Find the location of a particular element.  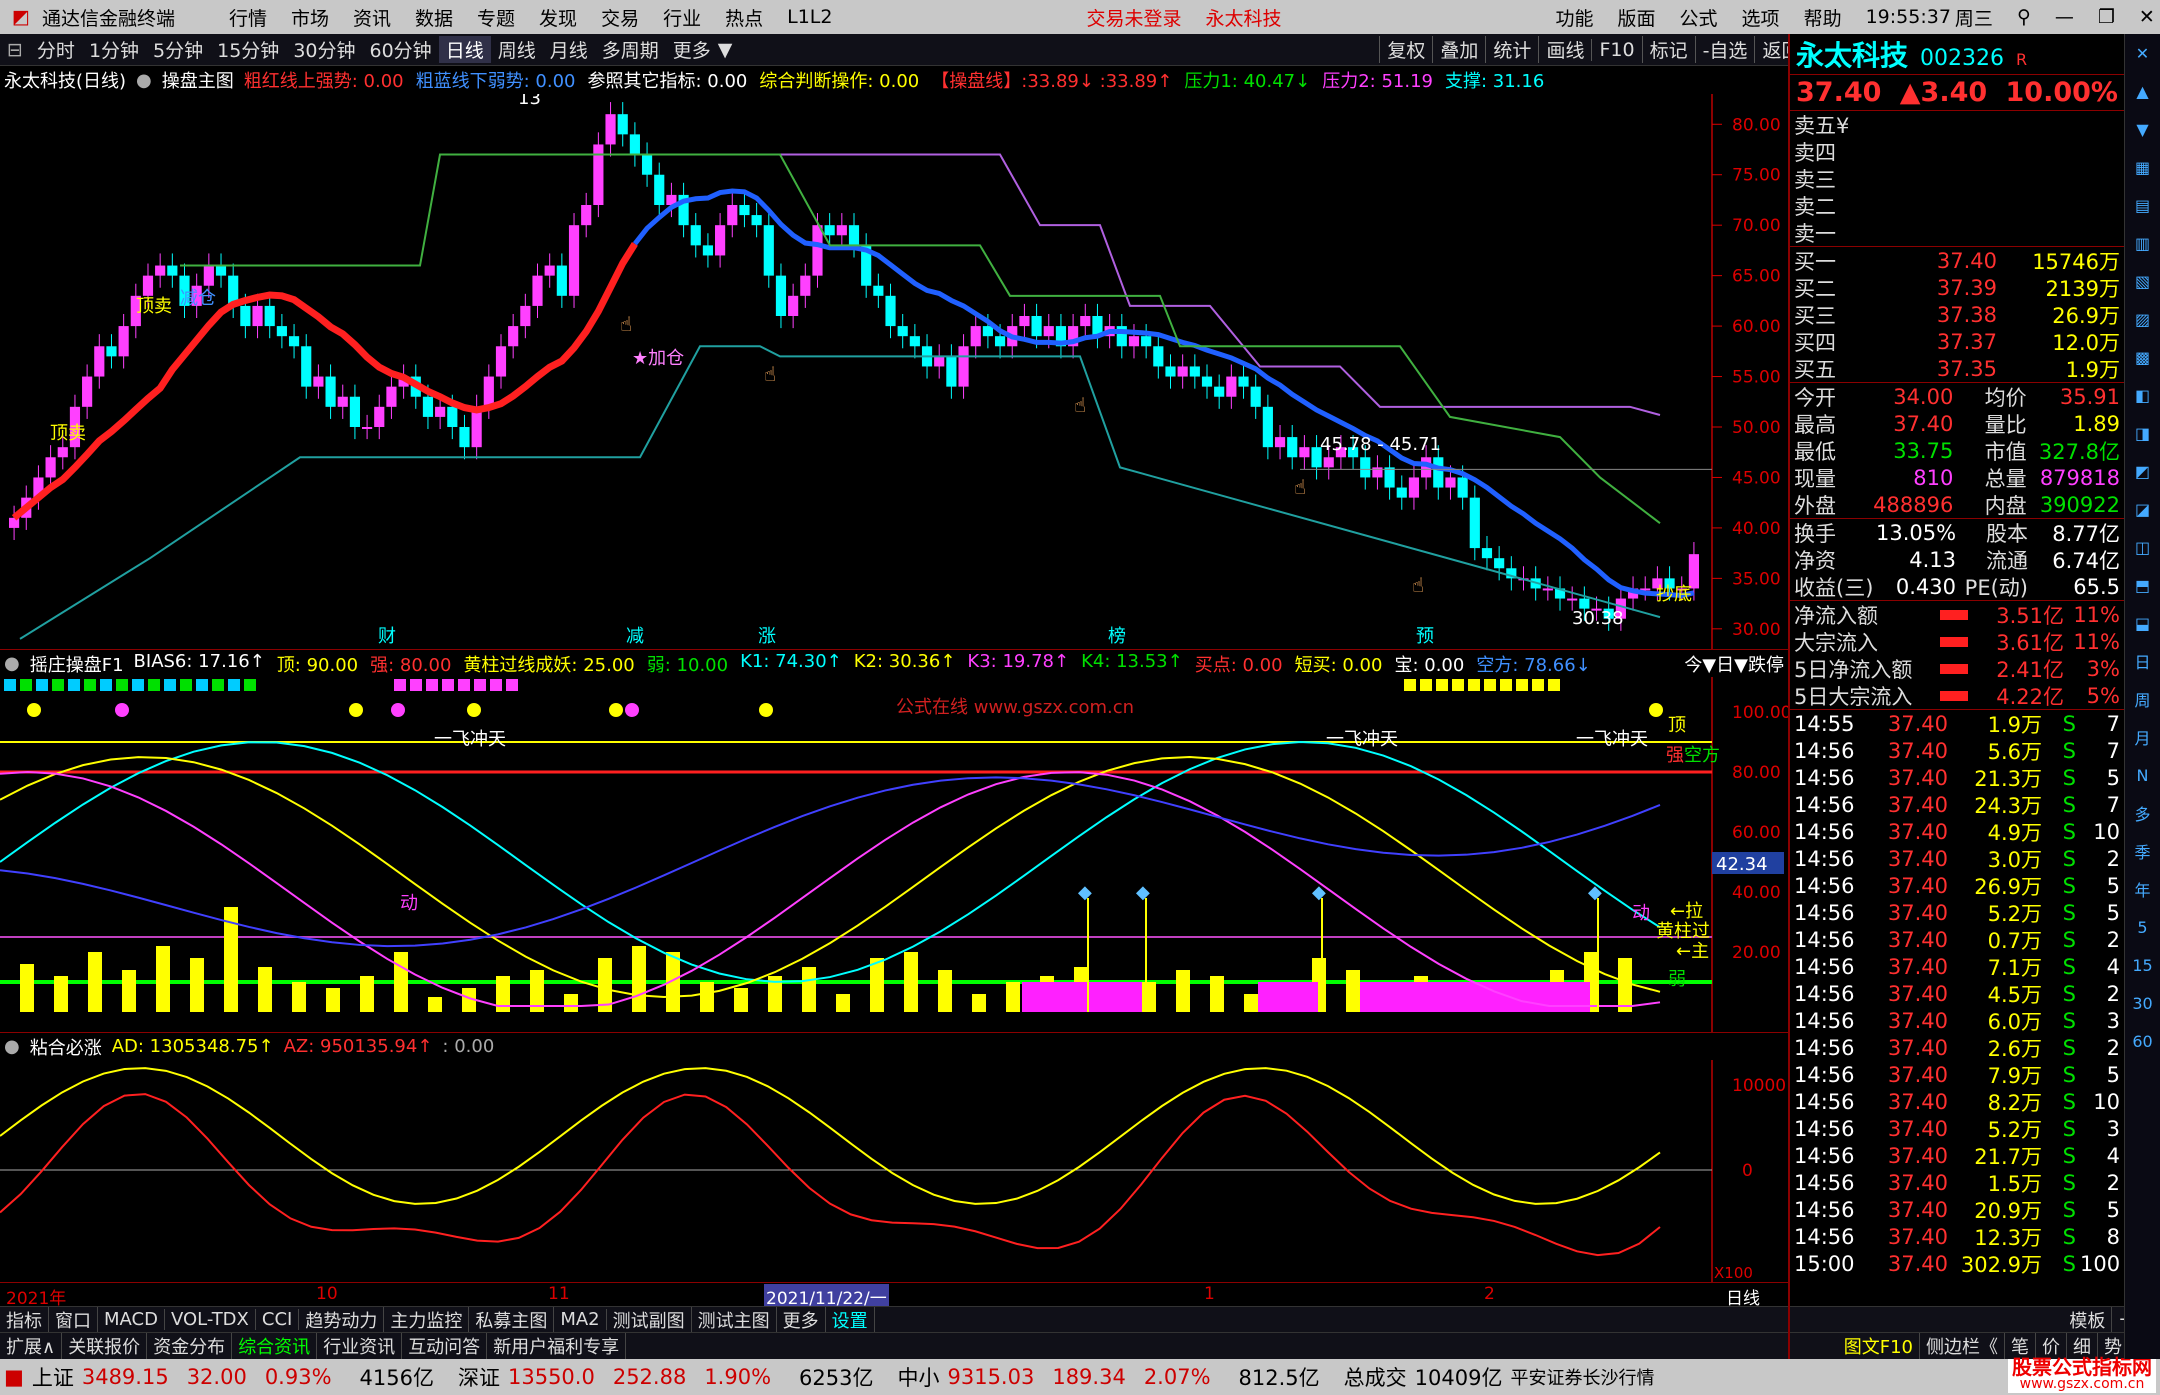

menu-industry: 行业 is located at coordinates (682, 17).